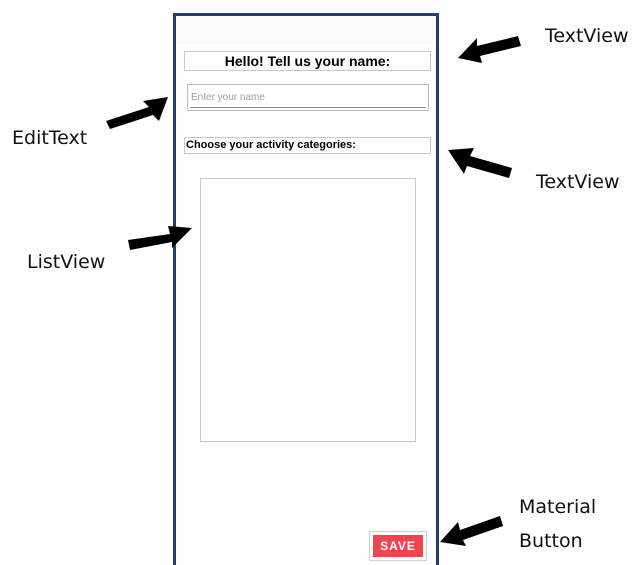 The height and width of the screenshot is (565, 640). I want to click on annotation-textview-top: TextView, so click(587, 36).